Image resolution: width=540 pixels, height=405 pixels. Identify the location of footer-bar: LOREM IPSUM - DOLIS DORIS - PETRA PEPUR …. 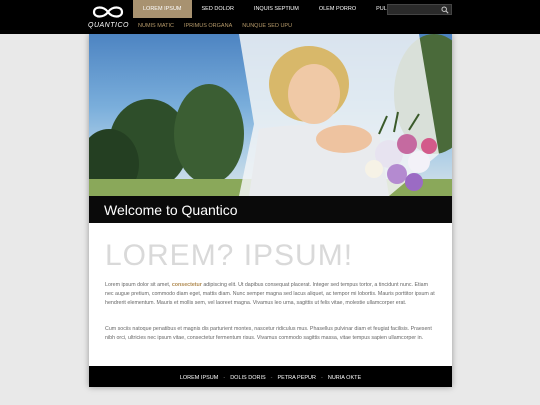
(270, 376).